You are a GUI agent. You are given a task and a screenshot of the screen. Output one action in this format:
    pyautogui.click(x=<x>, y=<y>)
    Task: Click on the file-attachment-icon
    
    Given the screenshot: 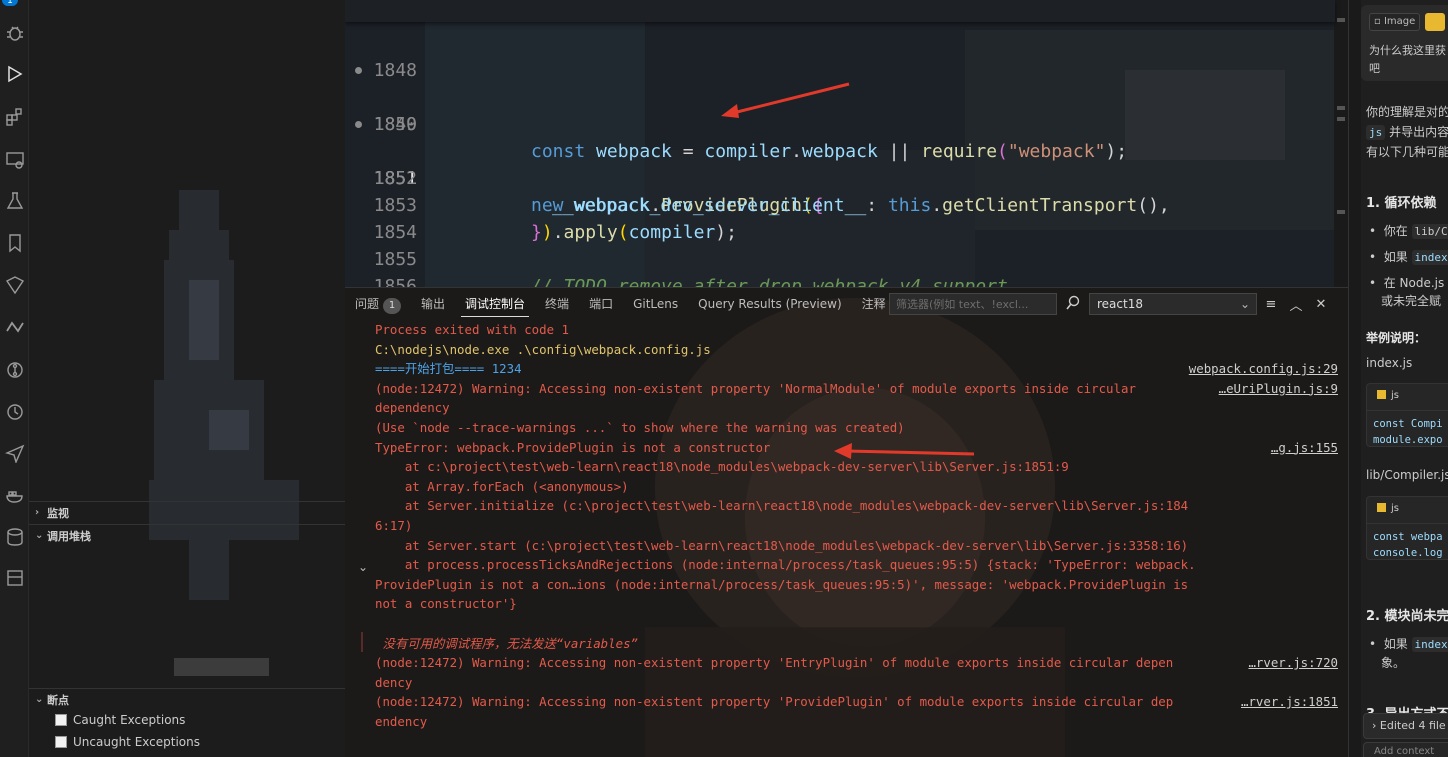 What is the action you would take?
    pyautogui.click(x=1435, y=22)
    